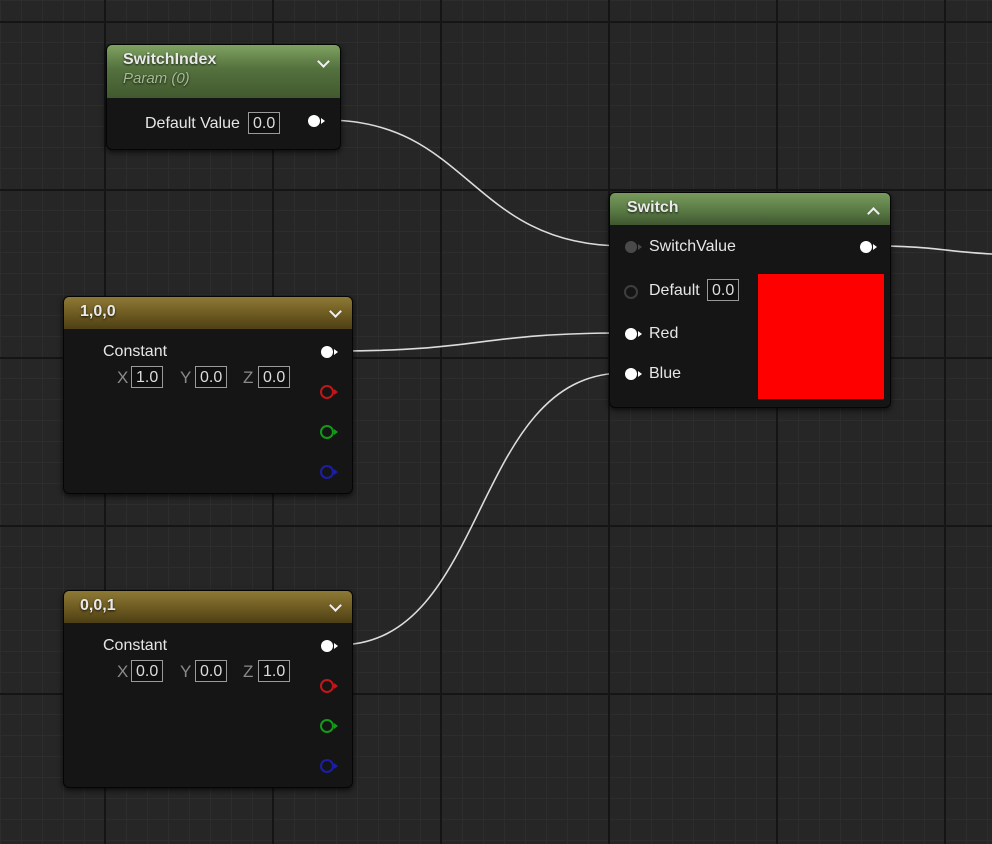 The width and height of the screenshot is (992, 844). Describe the element at coordinates (208, 689) in the screenshot. I see `constant-node-0-0-1: 0,0,1 Constant X 0.0 Y 0.0 Z 1.0` at that location.